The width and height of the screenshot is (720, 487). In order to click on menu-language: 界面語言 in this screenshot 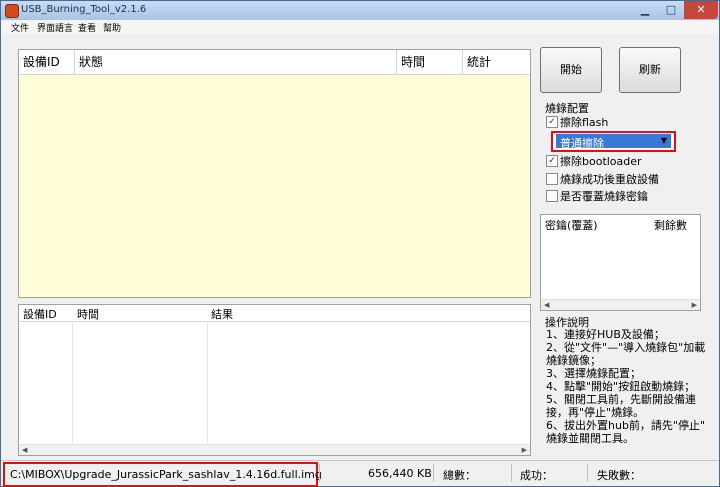, I will do `click(55, 27)`.